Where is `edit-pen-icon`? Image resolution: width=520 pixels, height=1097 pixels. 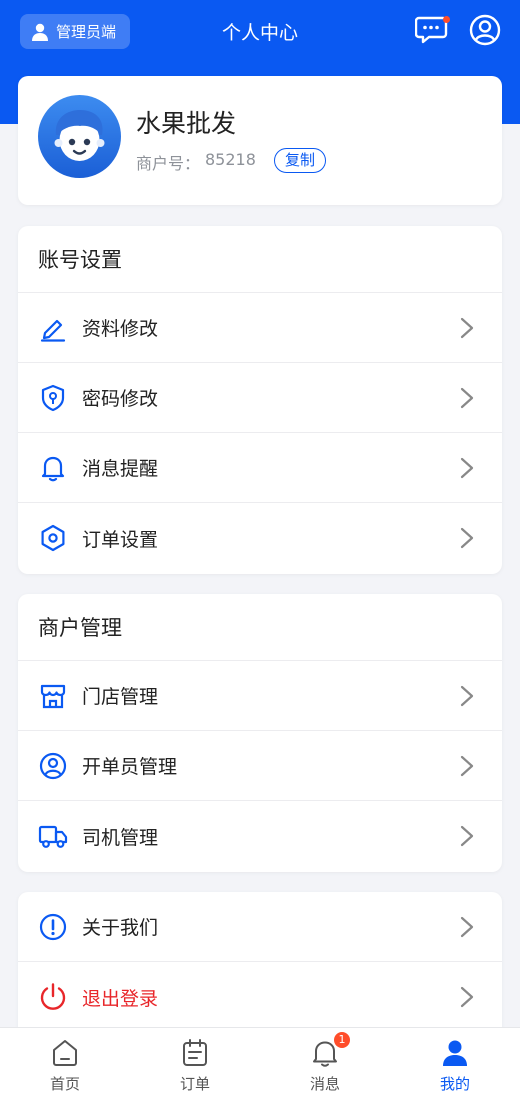 edit-pen-icon is located at coordinates (53, 328).